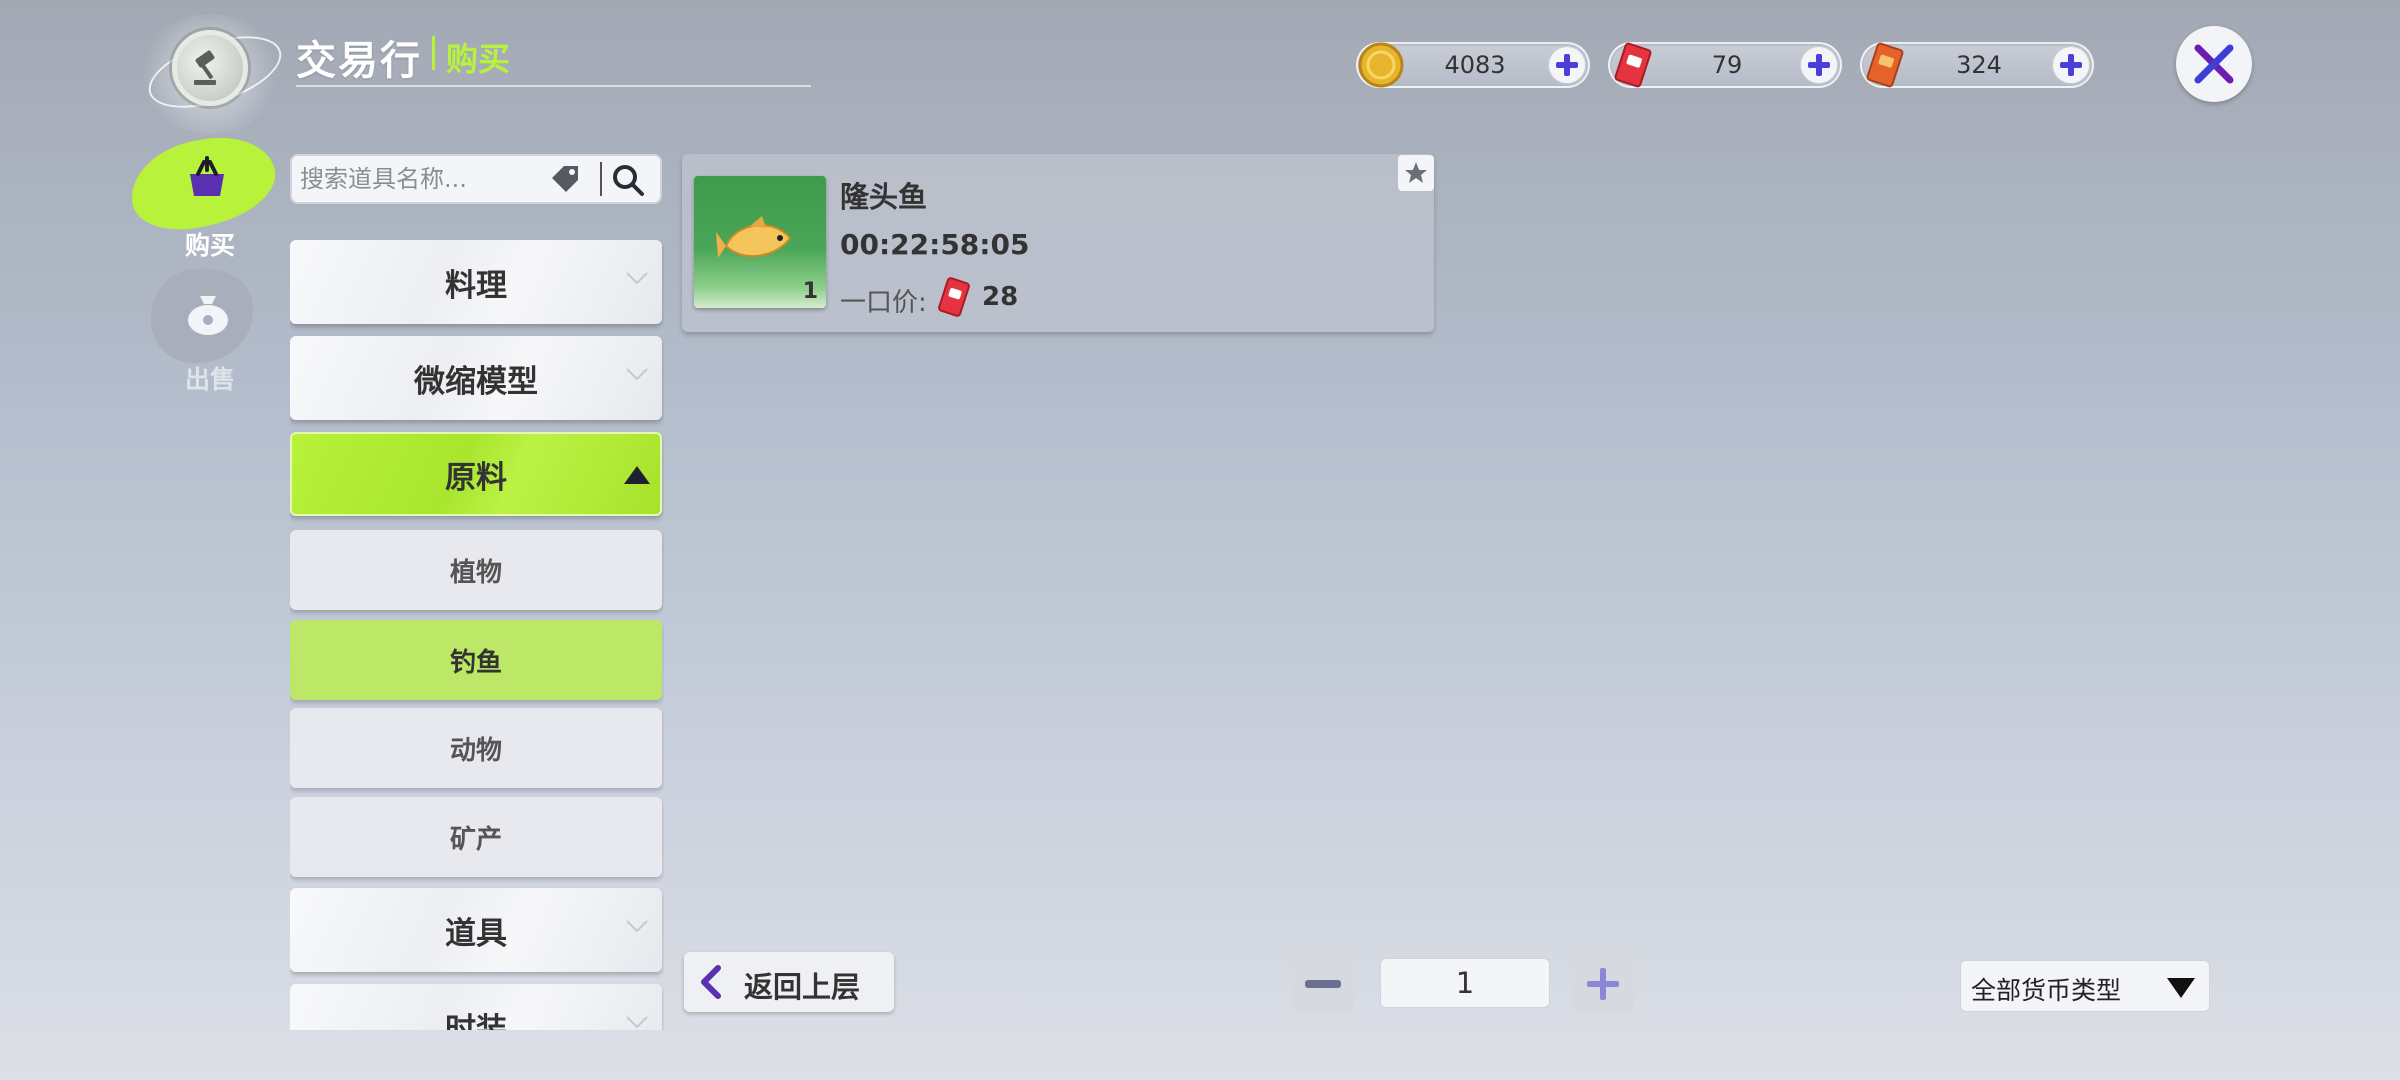  I want to click on category-fashion: 时装, so click(476, 1007).